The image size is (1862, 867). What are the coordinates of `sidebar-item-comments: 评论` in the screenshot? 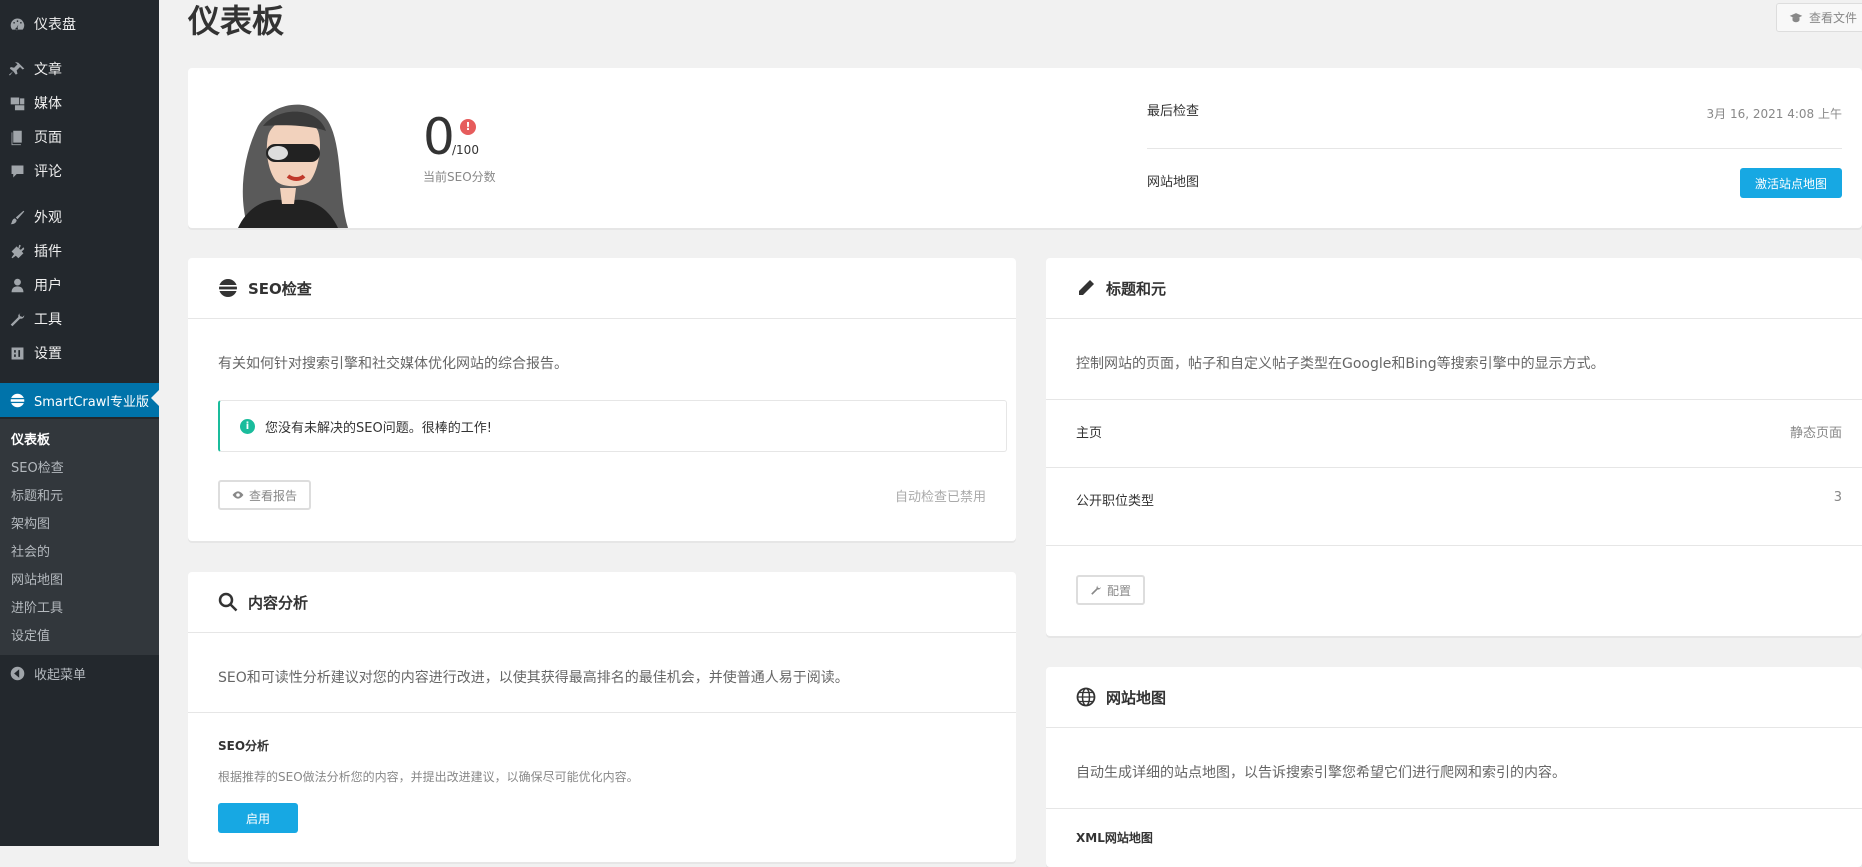 It's located at (79, 171).